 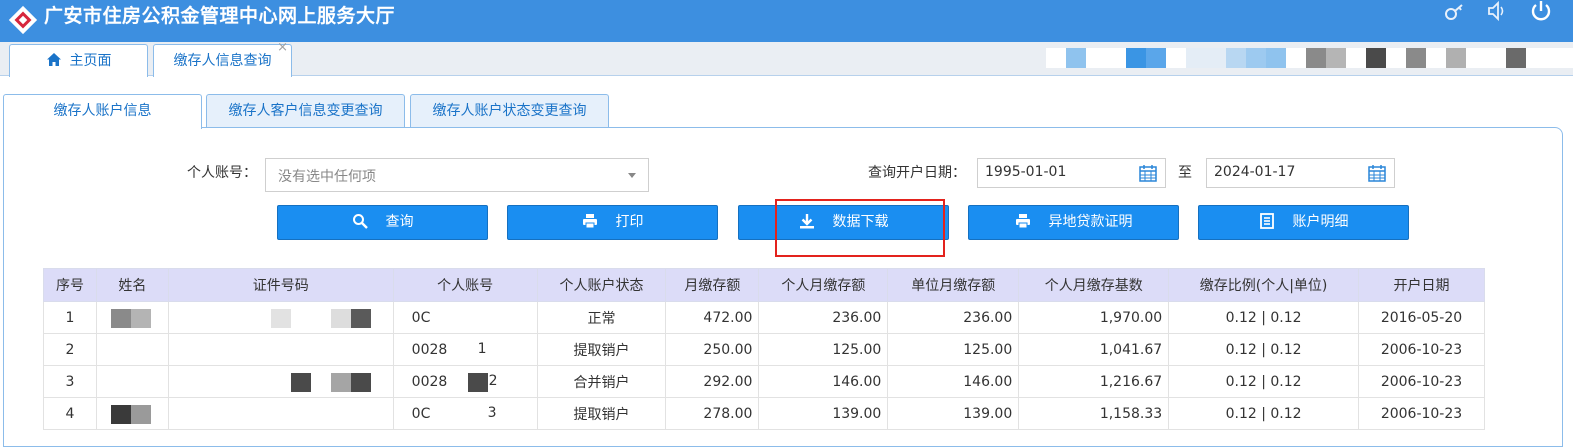 I want to click on date-from-field: 1995-01-01, so click(x=1071, y=173).